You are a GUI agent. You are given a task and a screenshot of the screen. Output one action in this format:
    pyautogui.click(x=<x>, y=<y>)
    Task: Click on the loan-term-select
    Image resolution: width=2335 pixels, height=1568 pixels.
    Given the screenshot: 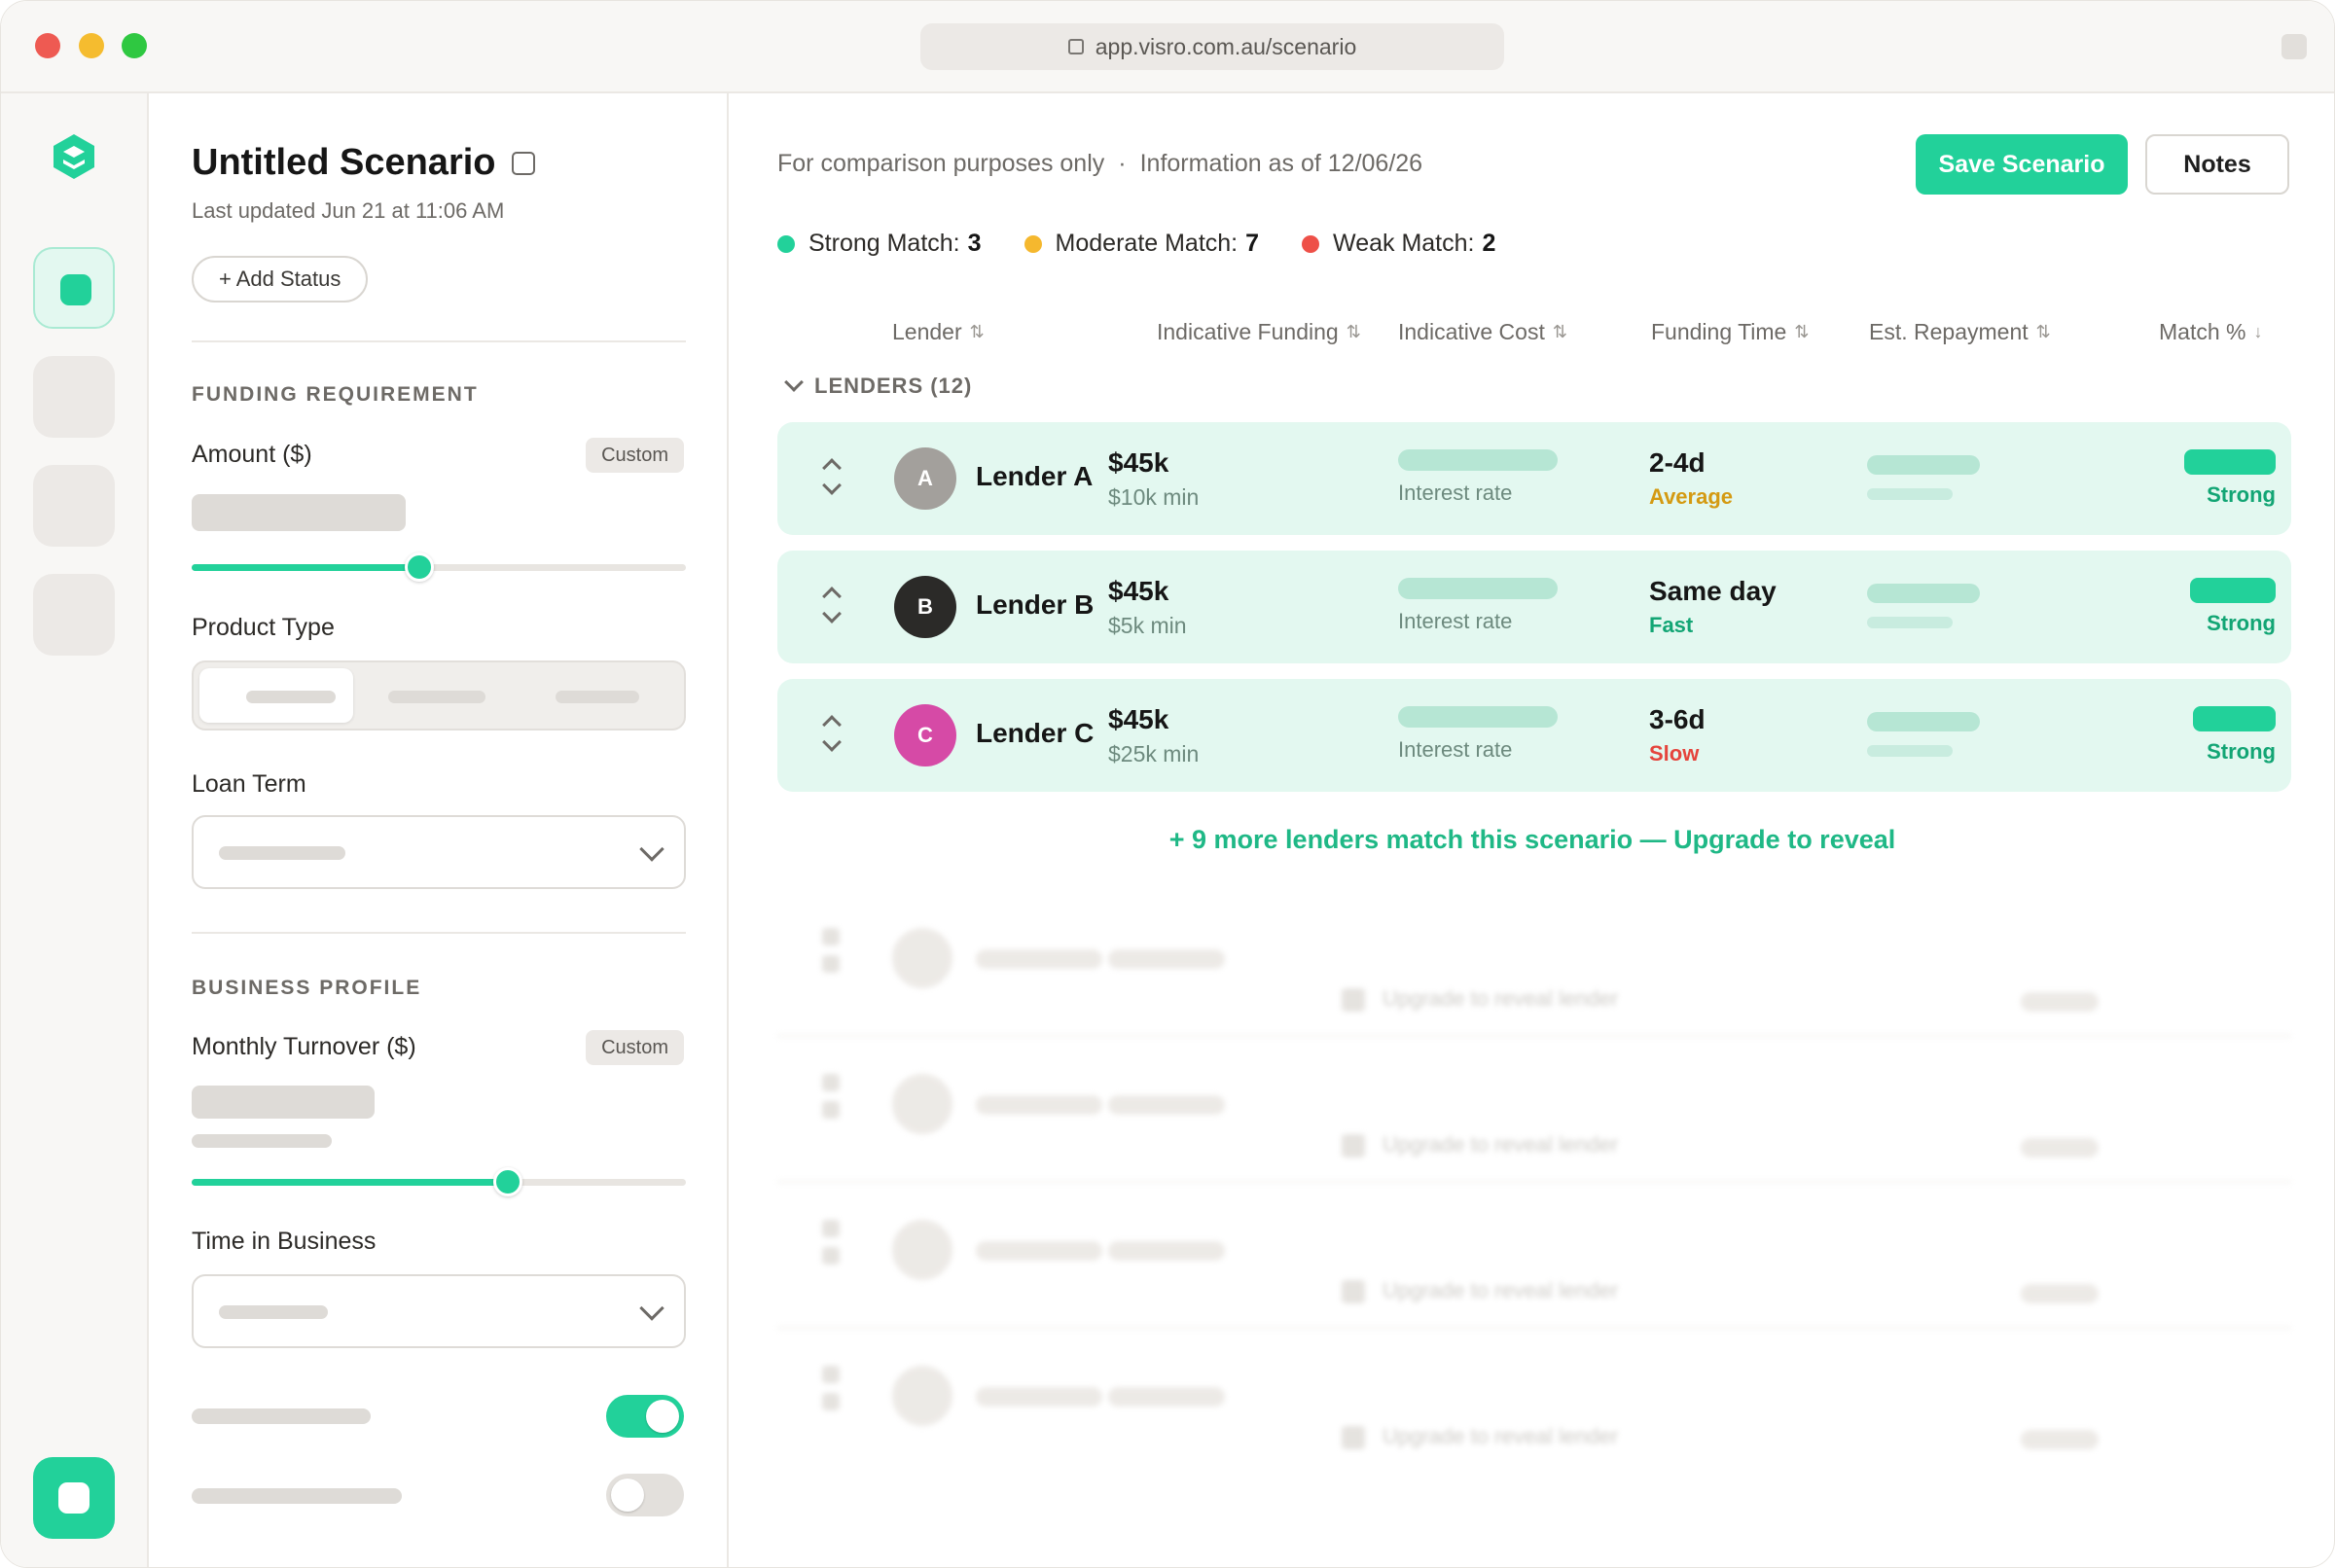 What is the action you would take?
    pyautogui.click(x=439, y=852)
    